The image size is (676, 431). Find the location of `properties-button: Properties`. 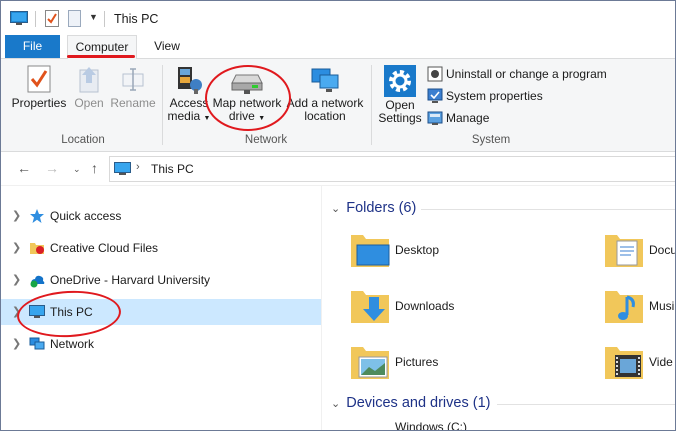

properties-button: Properties is located at coordinates (39, 87).